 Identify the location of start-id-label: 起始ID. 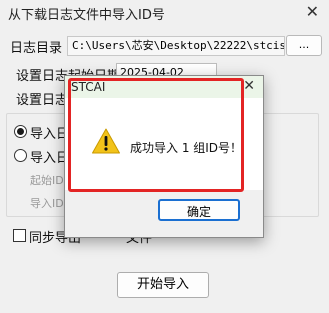
(47, 180).